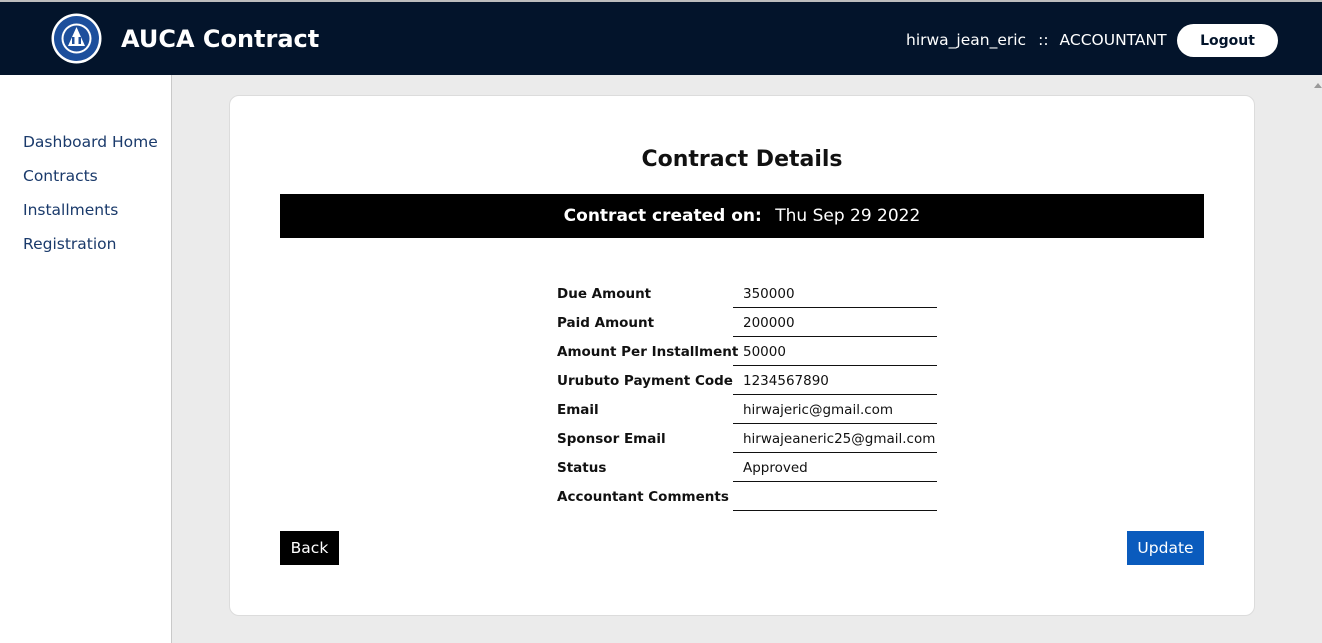  I want to click on paid-amount-label: Paid Amount, so click(606, 323).